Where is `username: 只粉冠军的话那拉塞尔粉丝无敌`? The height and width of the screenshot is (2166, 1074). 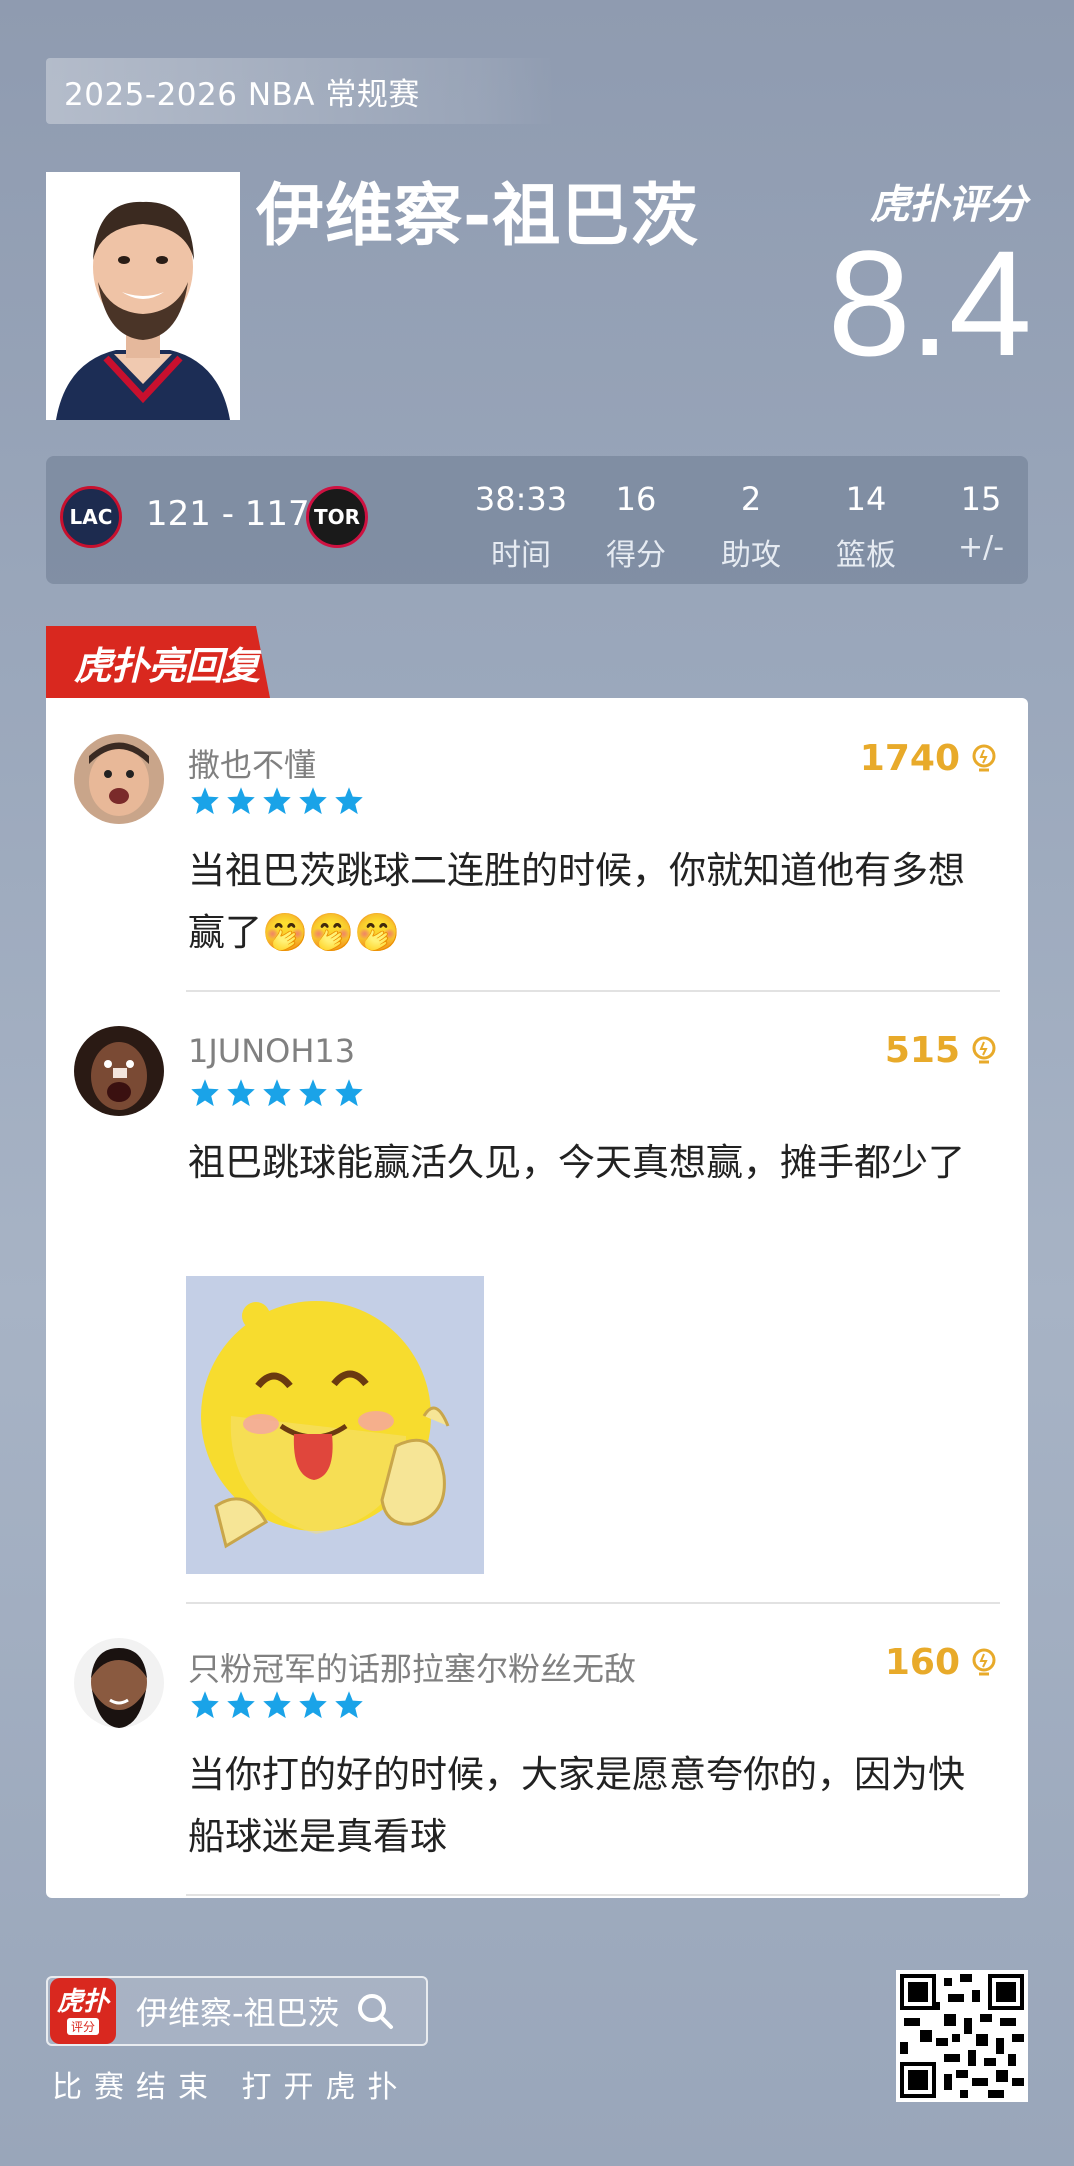 username: 只粉冠军的话那拉塞尔粉丝无敌 is located at coordinates (412, 1667).